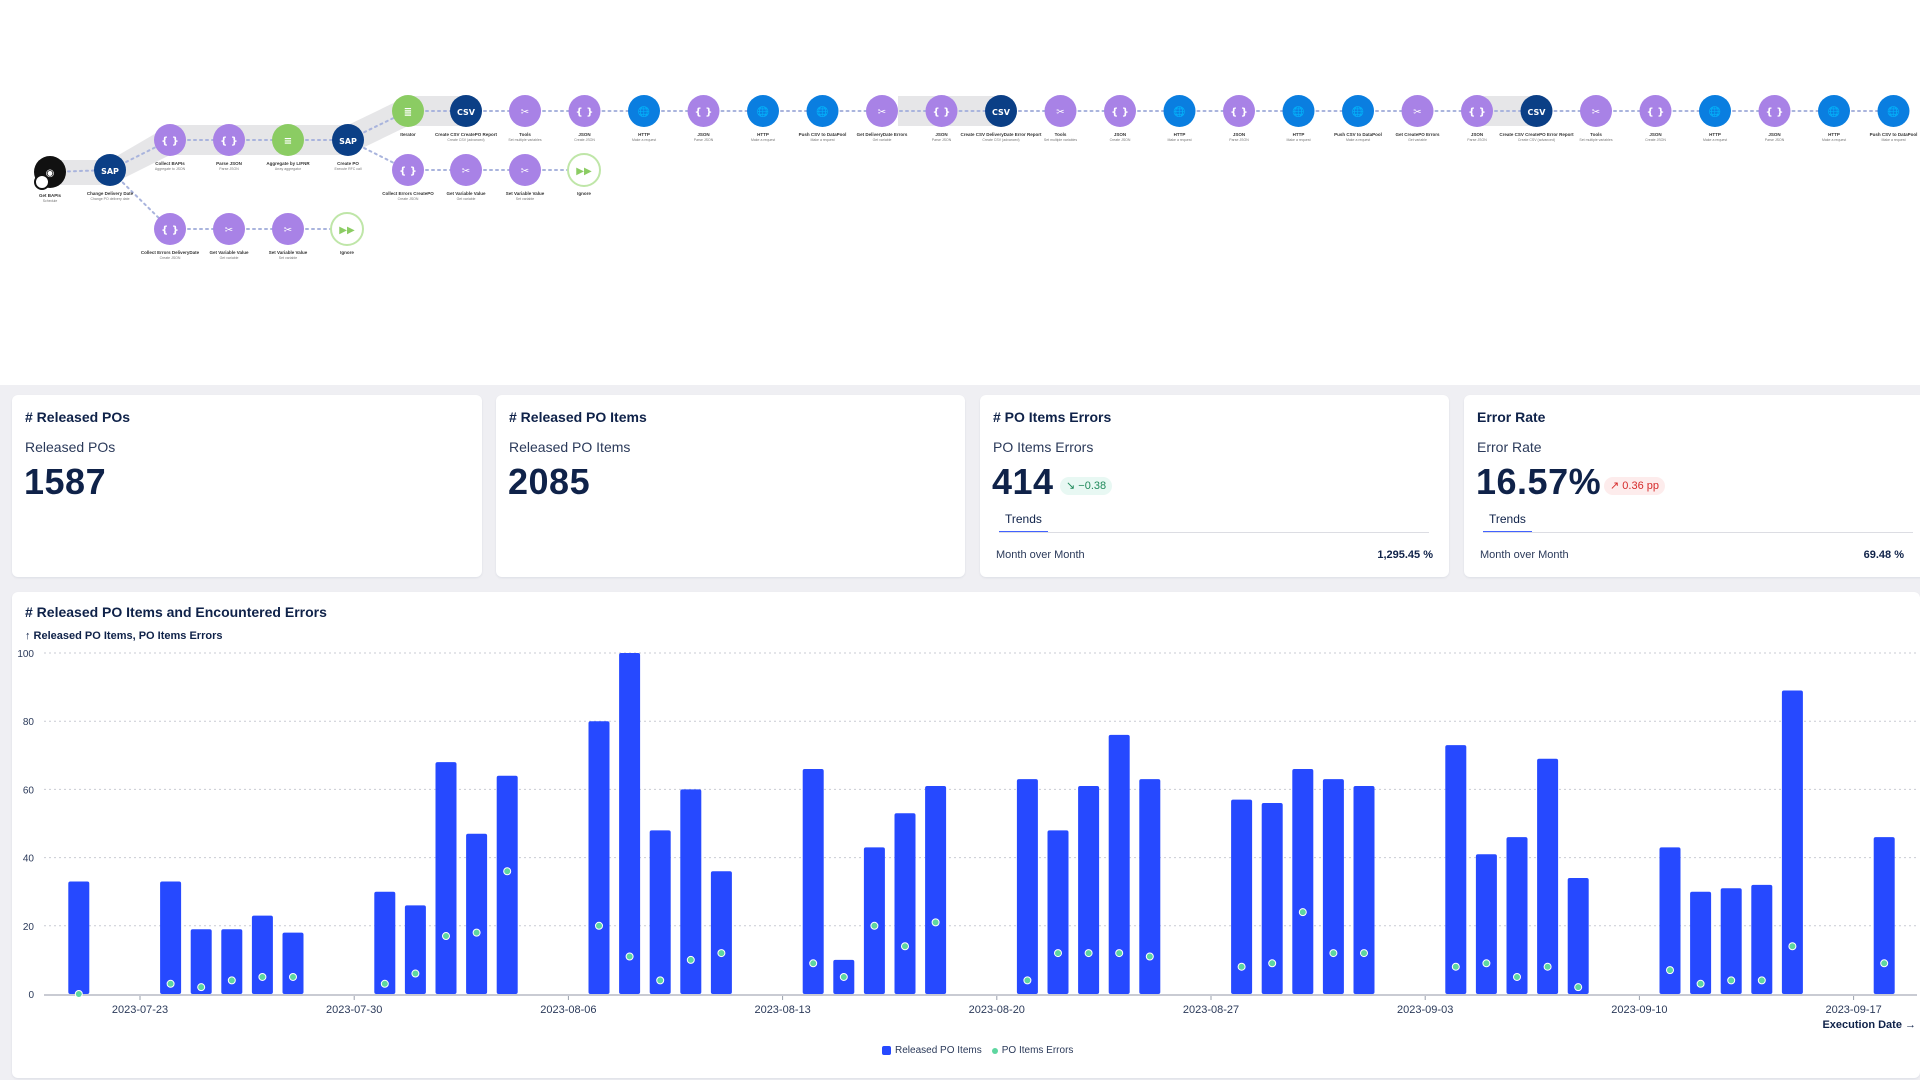  What do you see at coordinates (1001, 134) in the screenshot?
I see `module-label: Create CSV DeliveryDate Error Report` at bounding box center [1001, 134].